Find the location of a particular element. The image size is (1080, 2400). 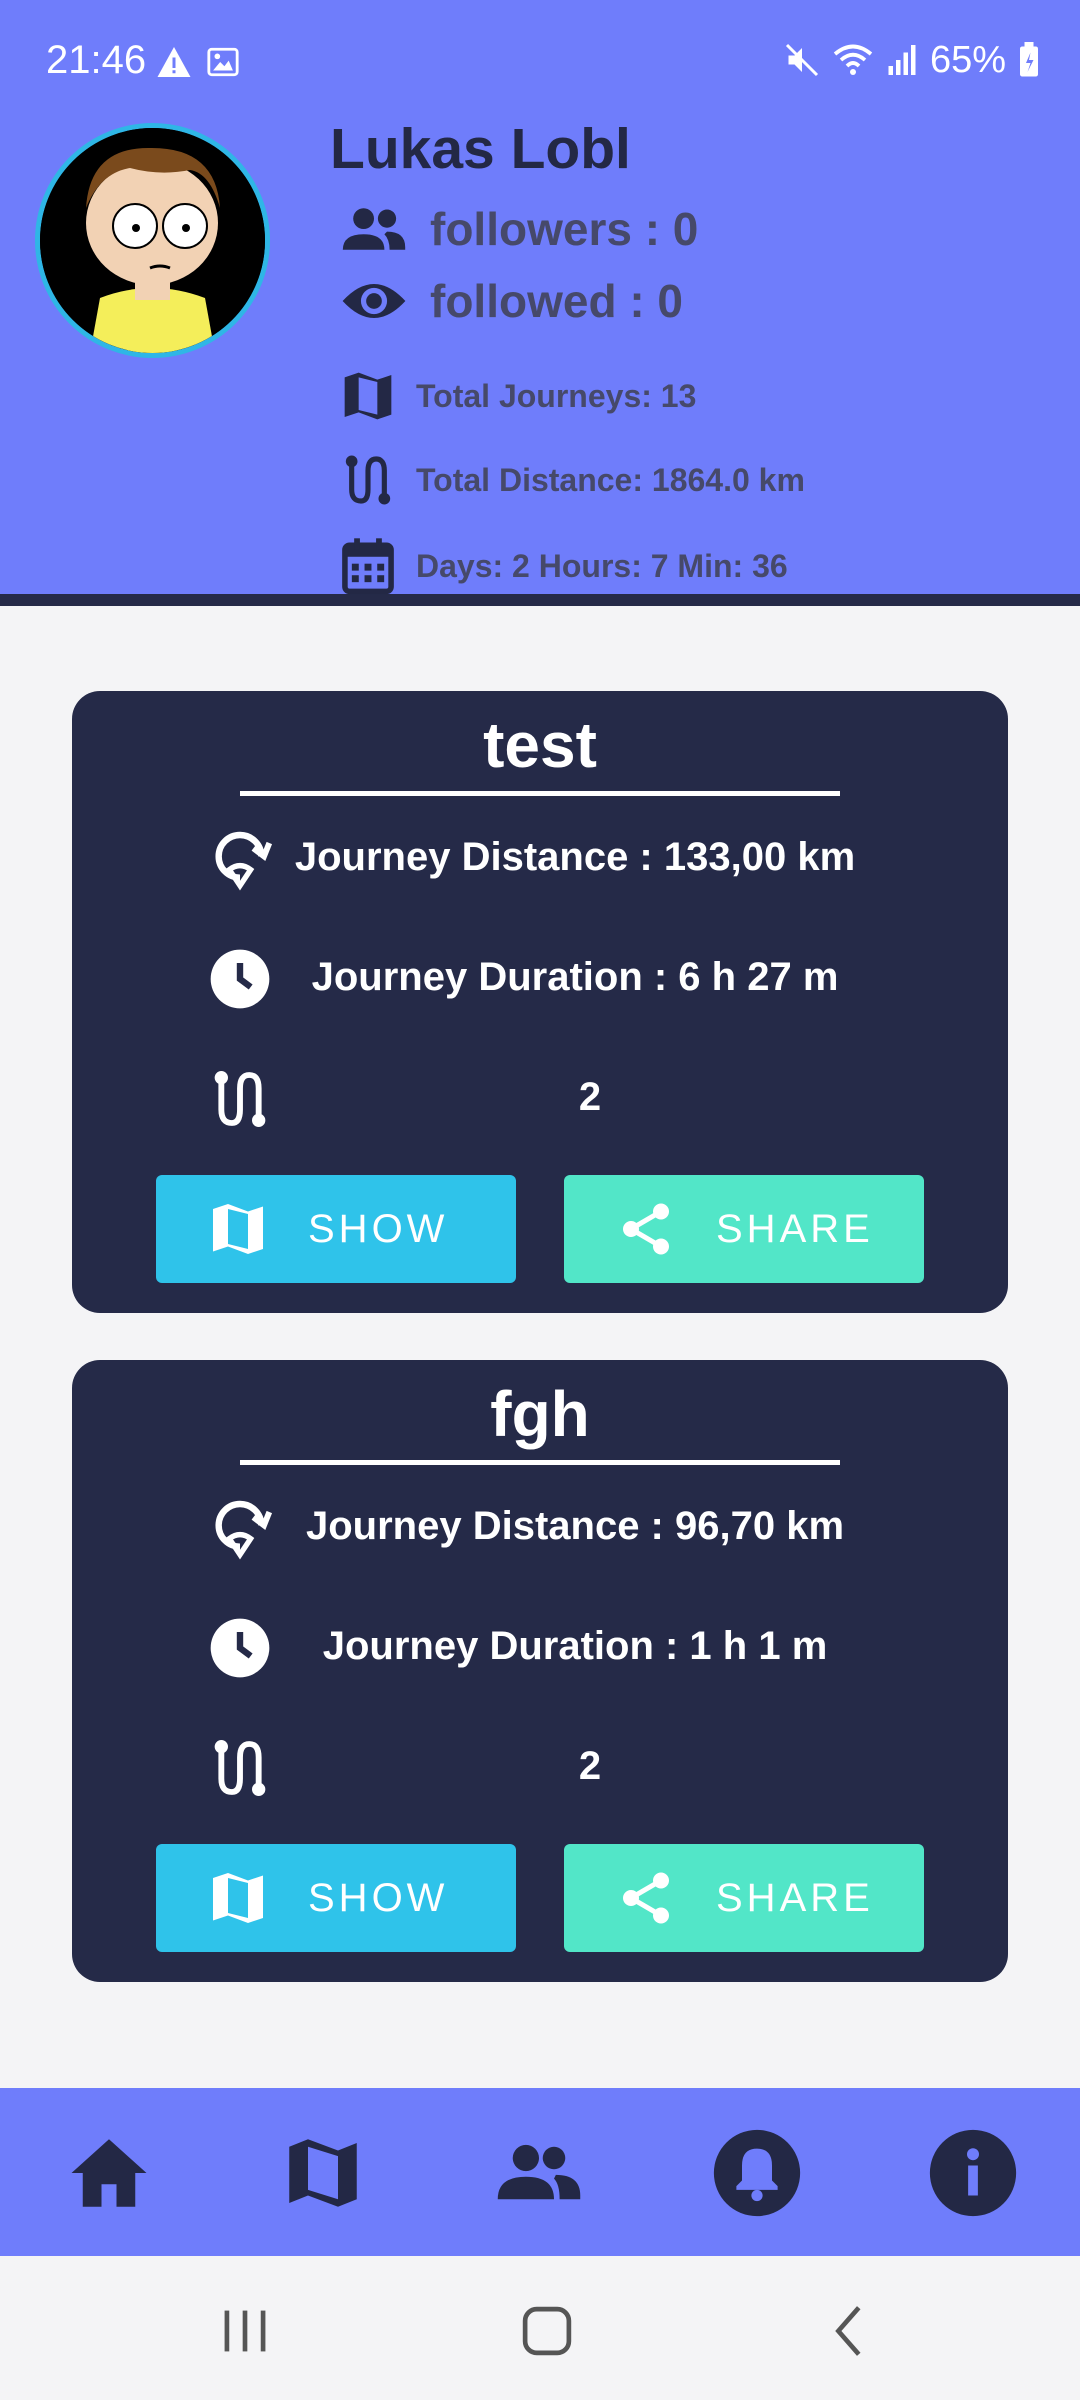

total-distance: Total Distance: 1864.0 km is located at coordinates (610, 479).